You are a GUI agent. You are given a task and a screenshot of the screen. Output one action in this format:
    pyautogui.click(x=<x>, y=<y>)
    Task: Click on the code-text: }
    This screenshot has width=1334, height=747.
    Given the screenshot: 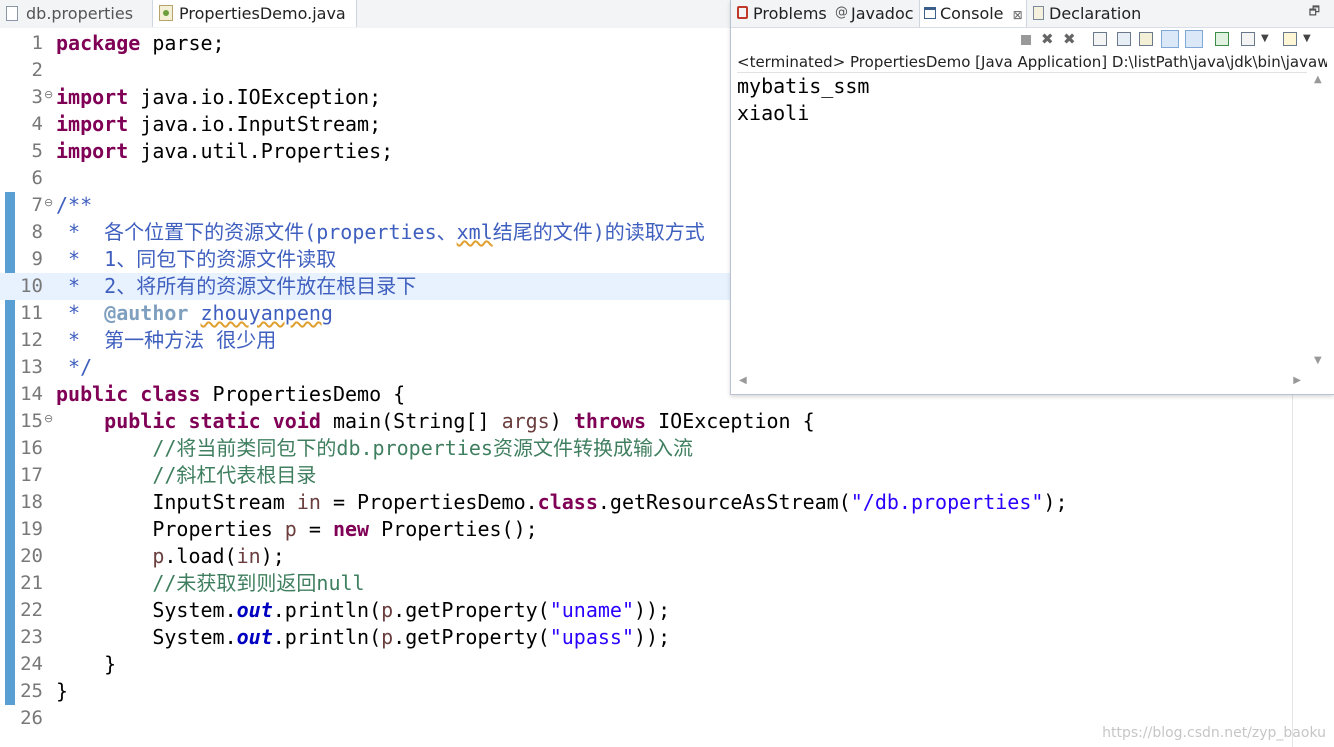 What is the action you would take?
    pyautogui.click(x=86, y=664)
    